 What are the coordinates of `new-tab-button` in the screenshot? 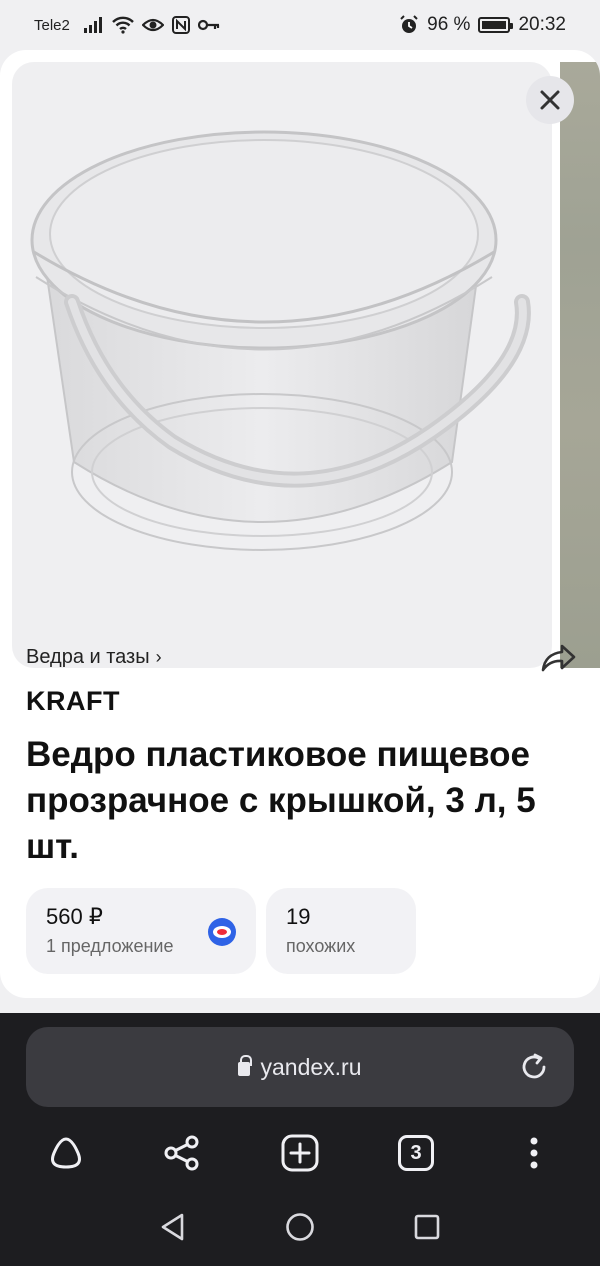 It's located at (300, 1153).